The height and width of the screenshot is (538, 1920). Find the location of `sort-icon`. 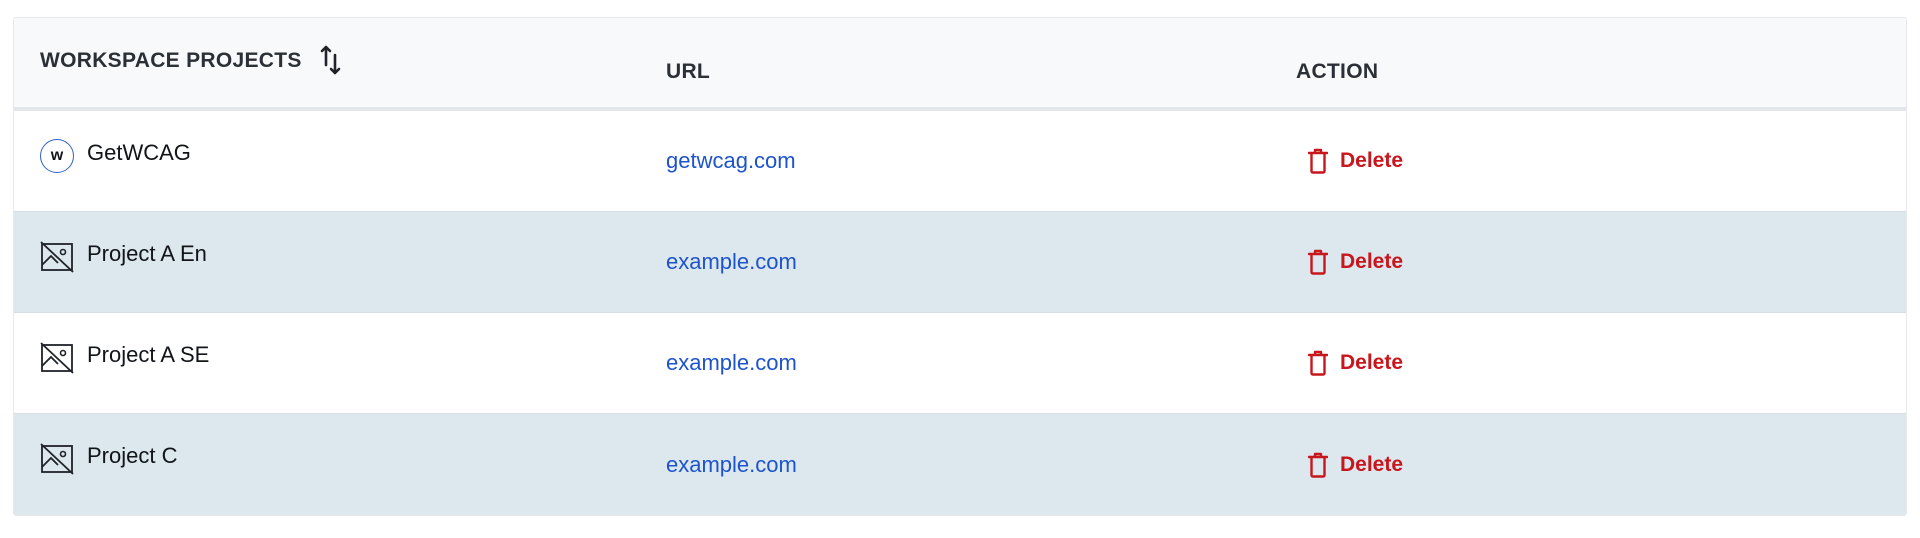

sort-icon is located at coordinates (331, 60).